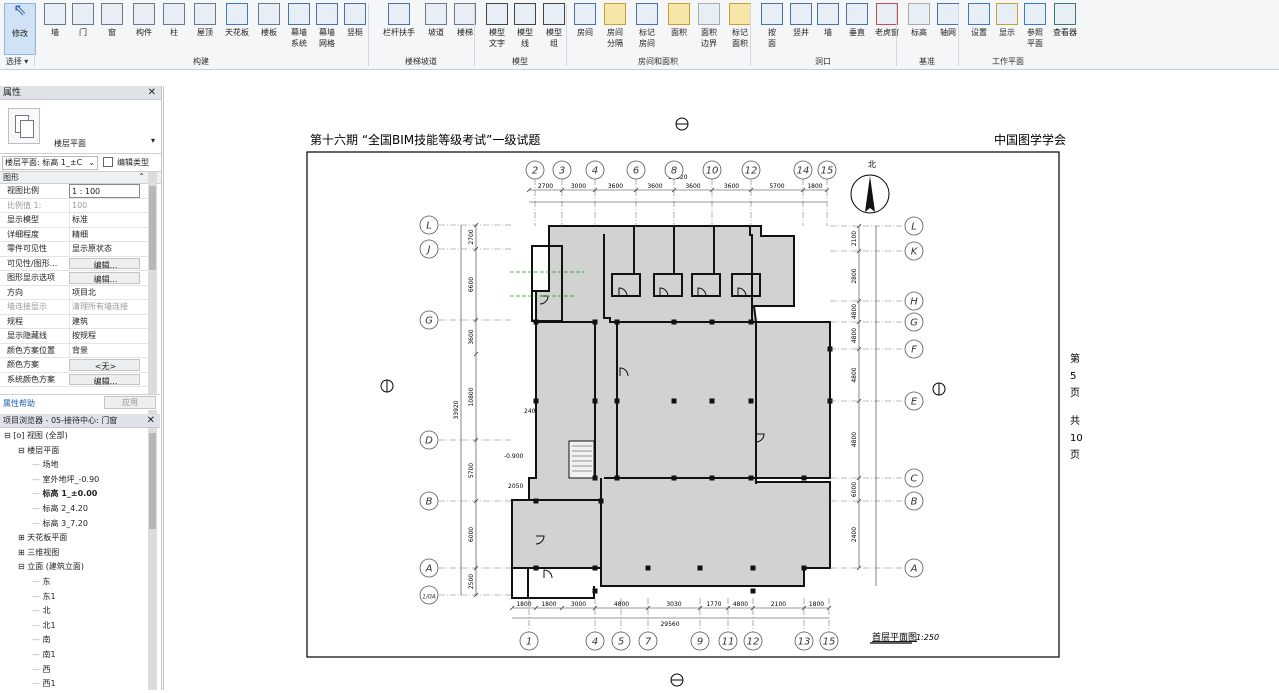 The image size is (1279, 693). I want to click on tool-model-text-button: 模型 文字, so click(497, 29).